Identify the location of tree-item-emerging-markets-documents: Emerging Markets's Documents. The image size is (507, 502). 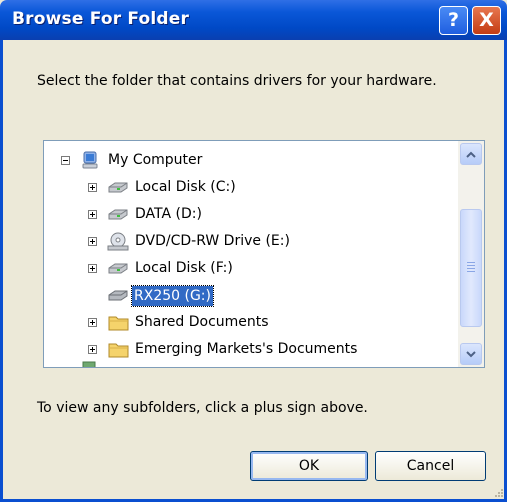
(251, 350).